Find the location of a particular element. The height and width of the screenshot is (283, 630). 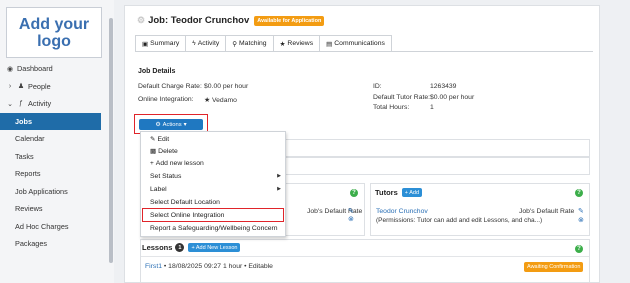

tabs-divider is located at coordinates (364, 51).